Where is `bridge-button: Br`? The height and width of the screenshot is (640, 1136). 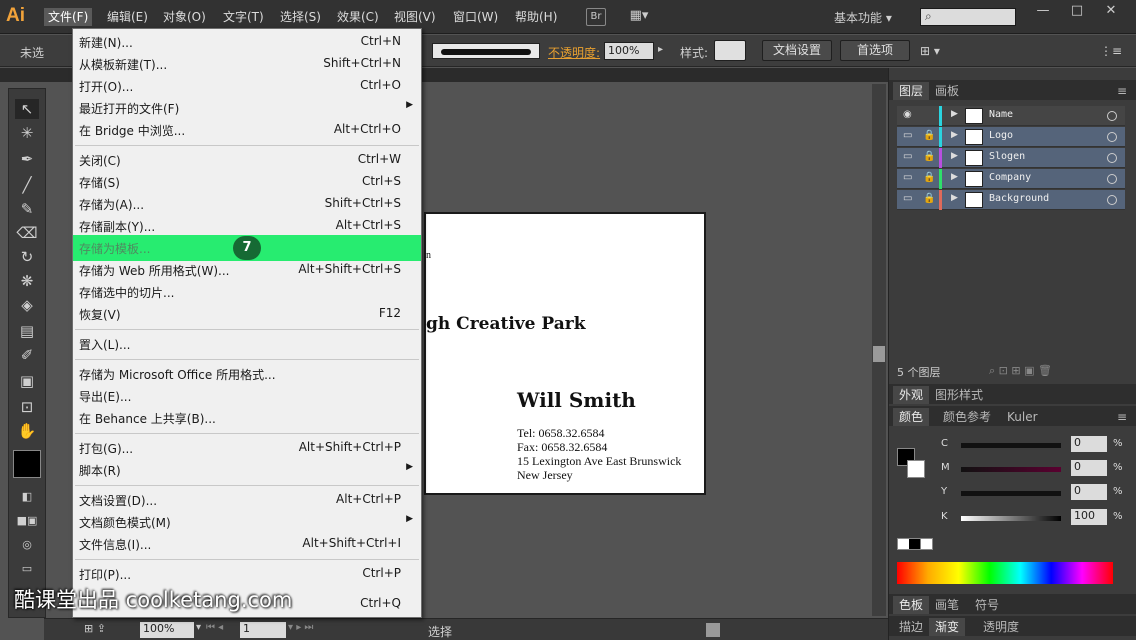 bridge-button: Br is located at coordinates (596, 17).